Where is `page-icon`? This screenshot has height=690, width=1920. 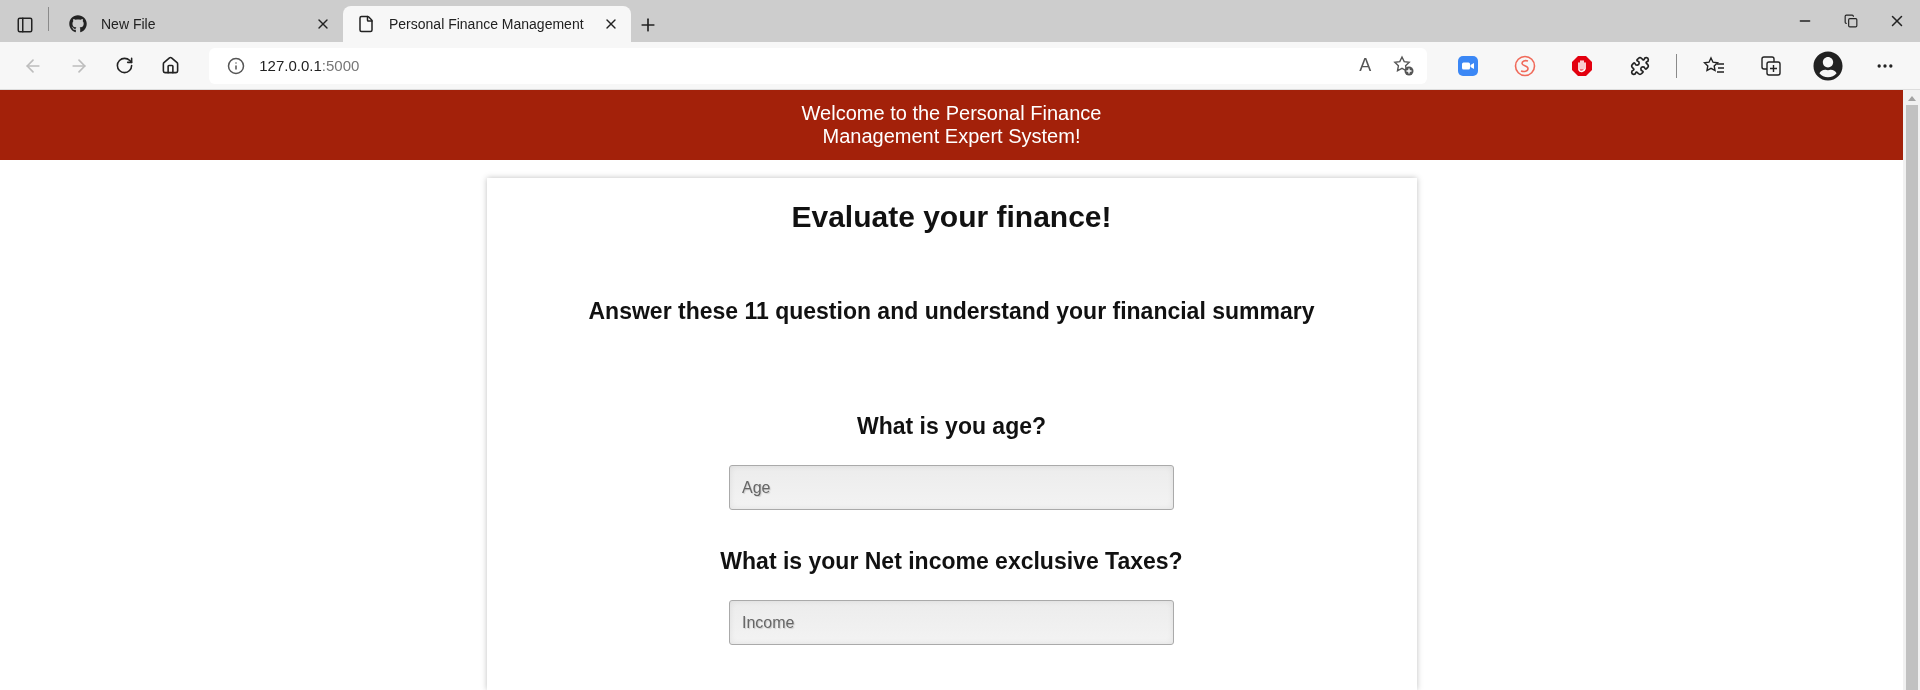 page-icon is located at coordinates (366, 24).